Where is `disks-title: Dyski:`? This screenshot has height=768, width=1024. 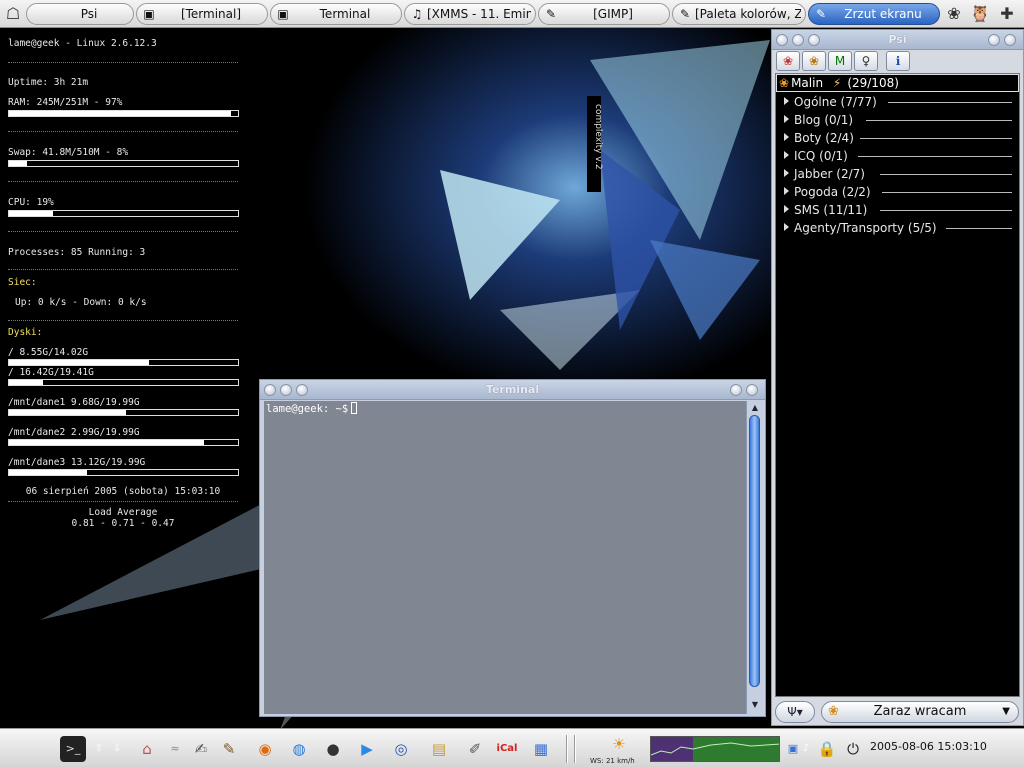
disks-title: Dyski: is located at coordinates (25, 332).